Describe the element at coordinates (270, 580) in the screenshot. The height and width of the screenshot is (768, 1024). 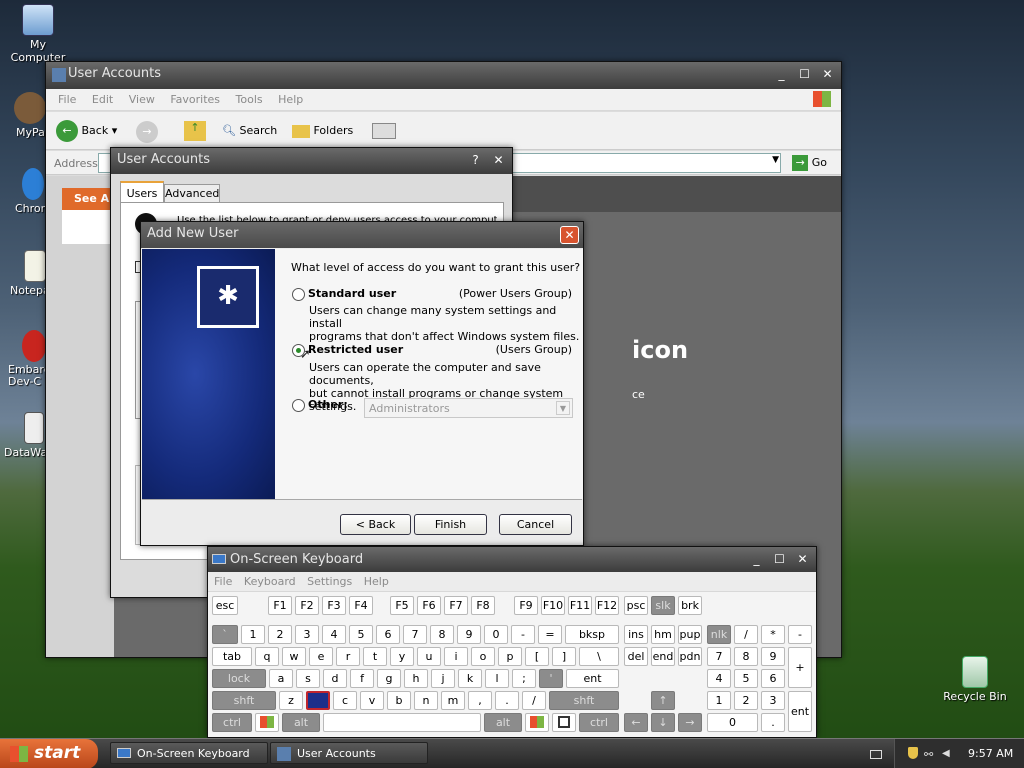
I see `menu-keyboard: Keyboard` at that location.